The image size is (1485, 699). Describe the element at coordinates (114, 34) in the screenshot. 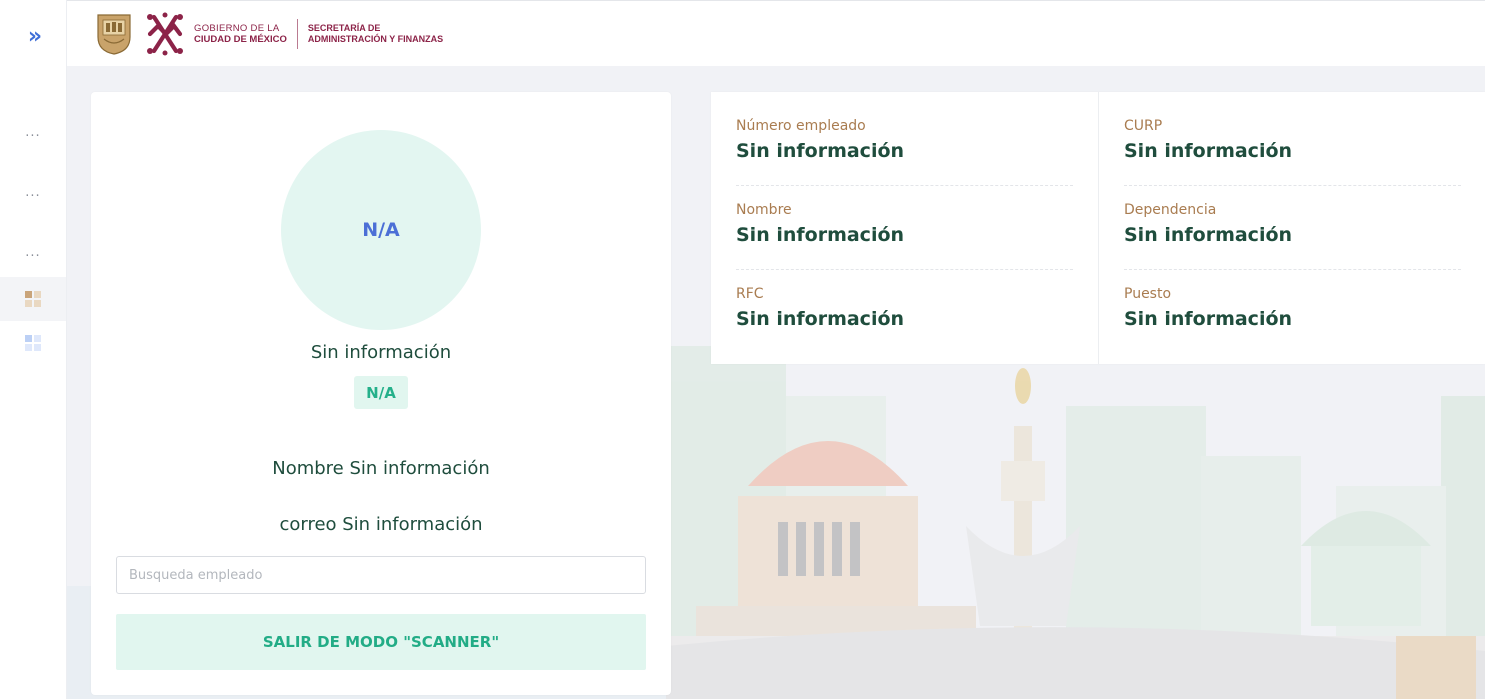

I see `coat-of-arms-icon` at that location.